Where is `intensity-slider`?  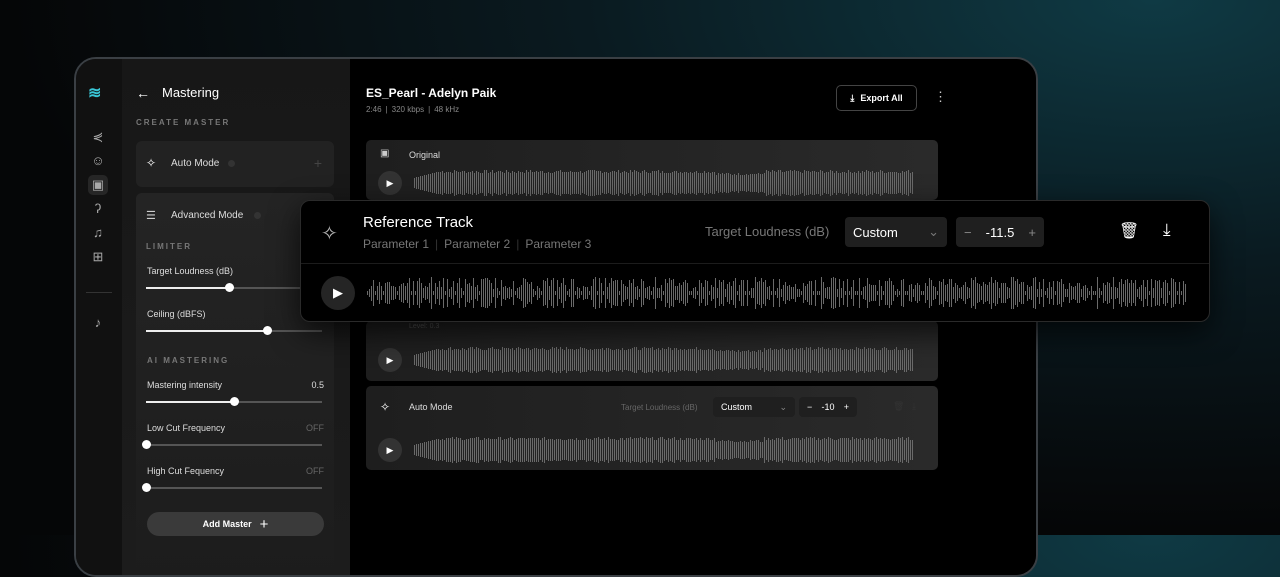
intensity-slider is located at coordinates (234, 401).